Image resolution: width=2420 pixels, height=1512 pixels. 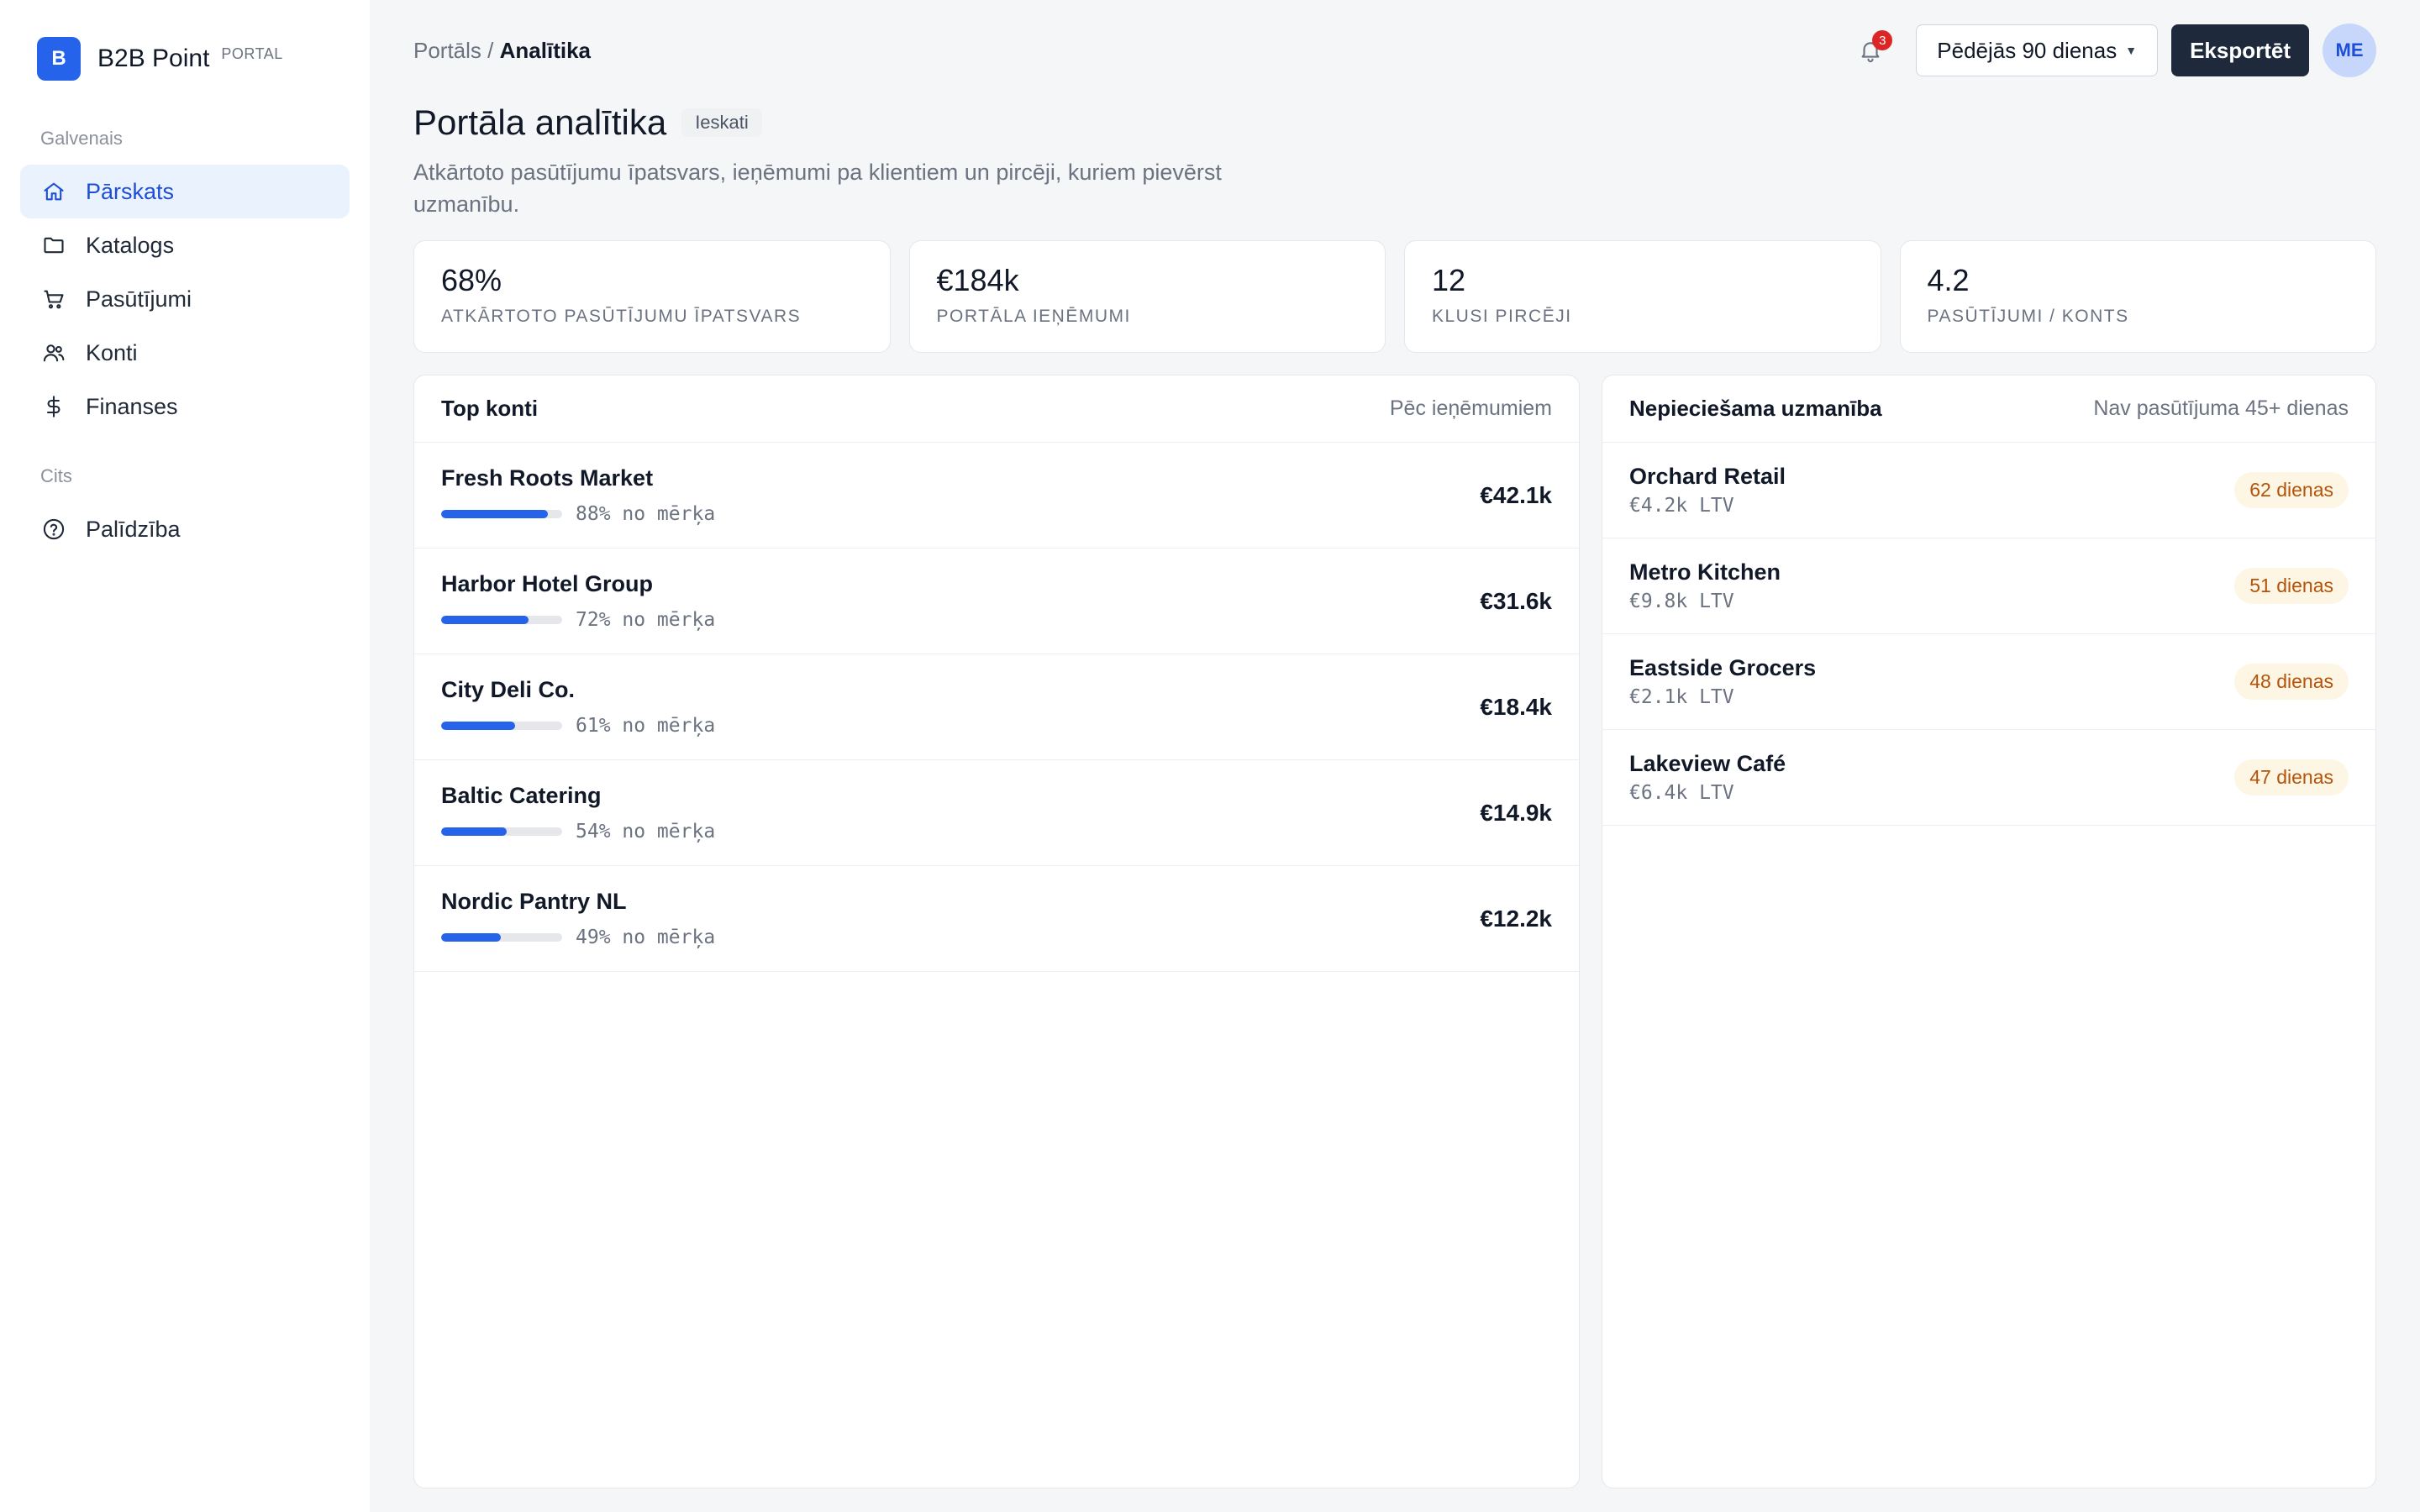 I want to click on nav-section-main: Galvenais, so click(x=81, y=138).